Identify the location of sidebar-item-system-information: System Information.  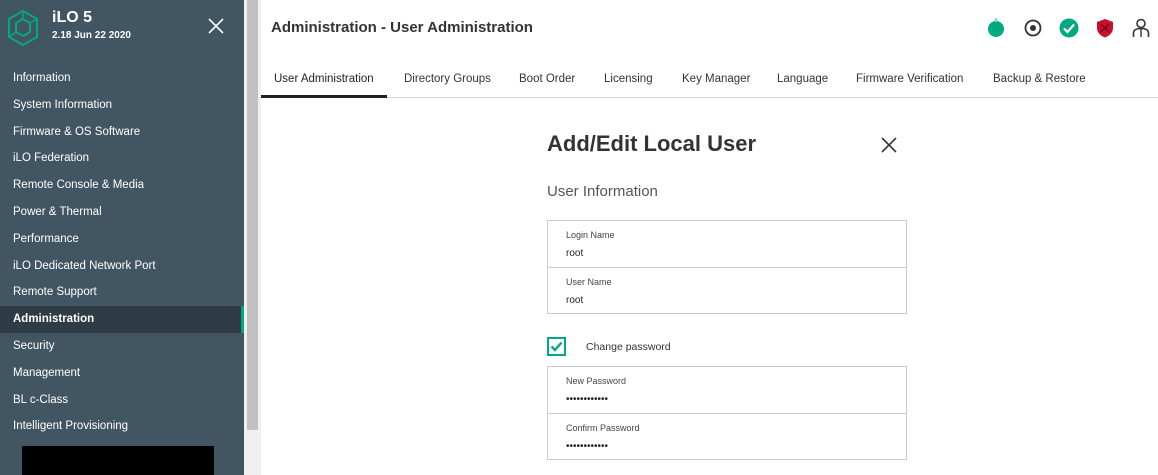
(122, 105).